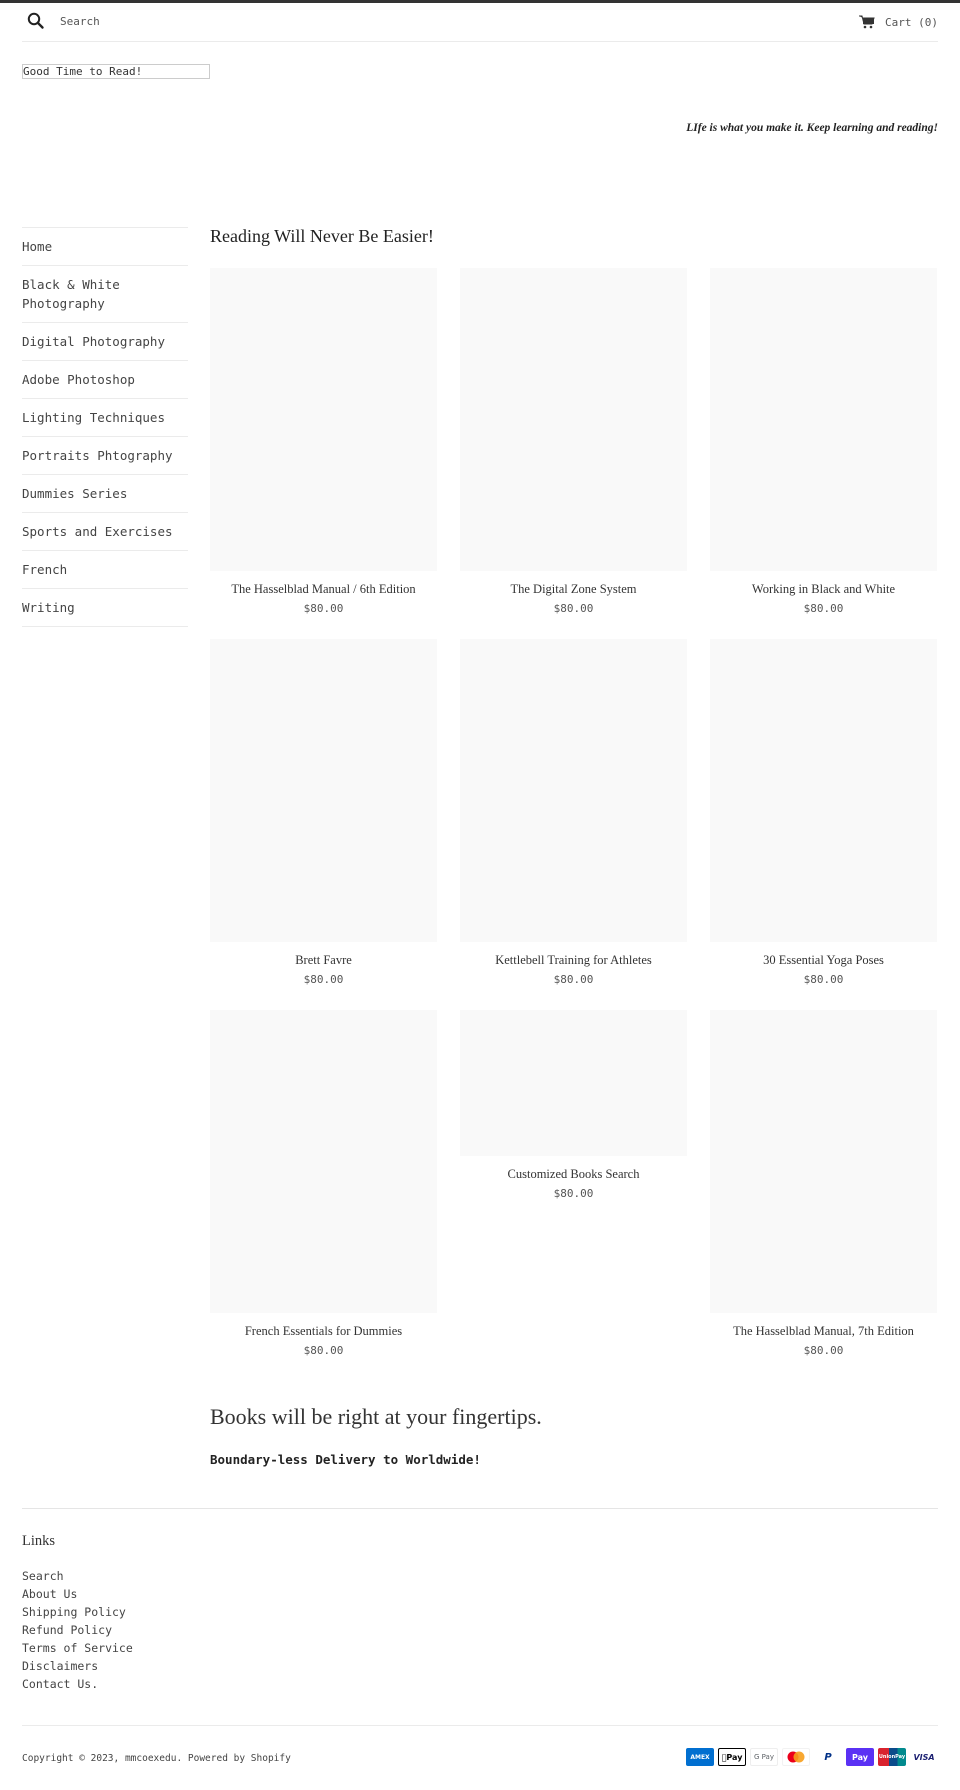  I want to click on footer-link-refund-policy: Refund Policy, so click(77, 1630).